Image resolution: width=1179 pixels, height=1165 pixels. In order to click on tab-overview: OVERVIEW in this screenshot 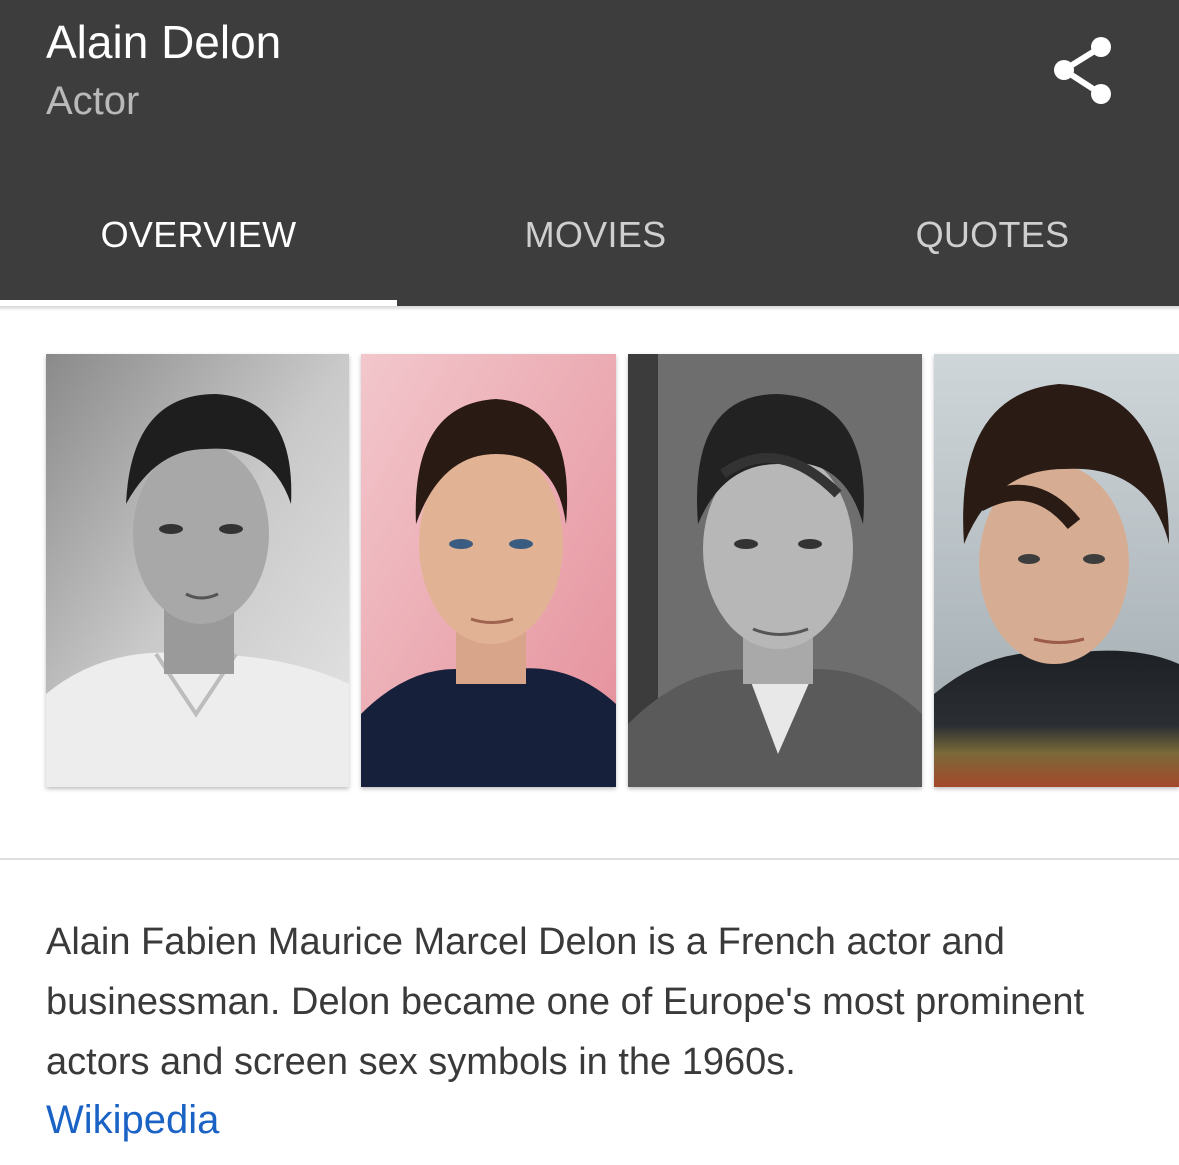, I will do `click(198, 234)`.